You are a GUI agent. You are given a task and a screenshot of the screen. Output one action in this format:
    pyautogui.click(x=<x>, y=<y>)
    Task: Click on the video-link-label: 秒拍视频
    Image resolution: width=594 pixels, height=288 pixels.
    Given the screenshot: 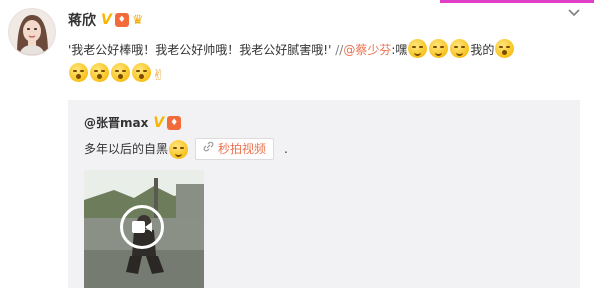 What is the action you would take?
    pyautogui.click(x=242, y=149)
    